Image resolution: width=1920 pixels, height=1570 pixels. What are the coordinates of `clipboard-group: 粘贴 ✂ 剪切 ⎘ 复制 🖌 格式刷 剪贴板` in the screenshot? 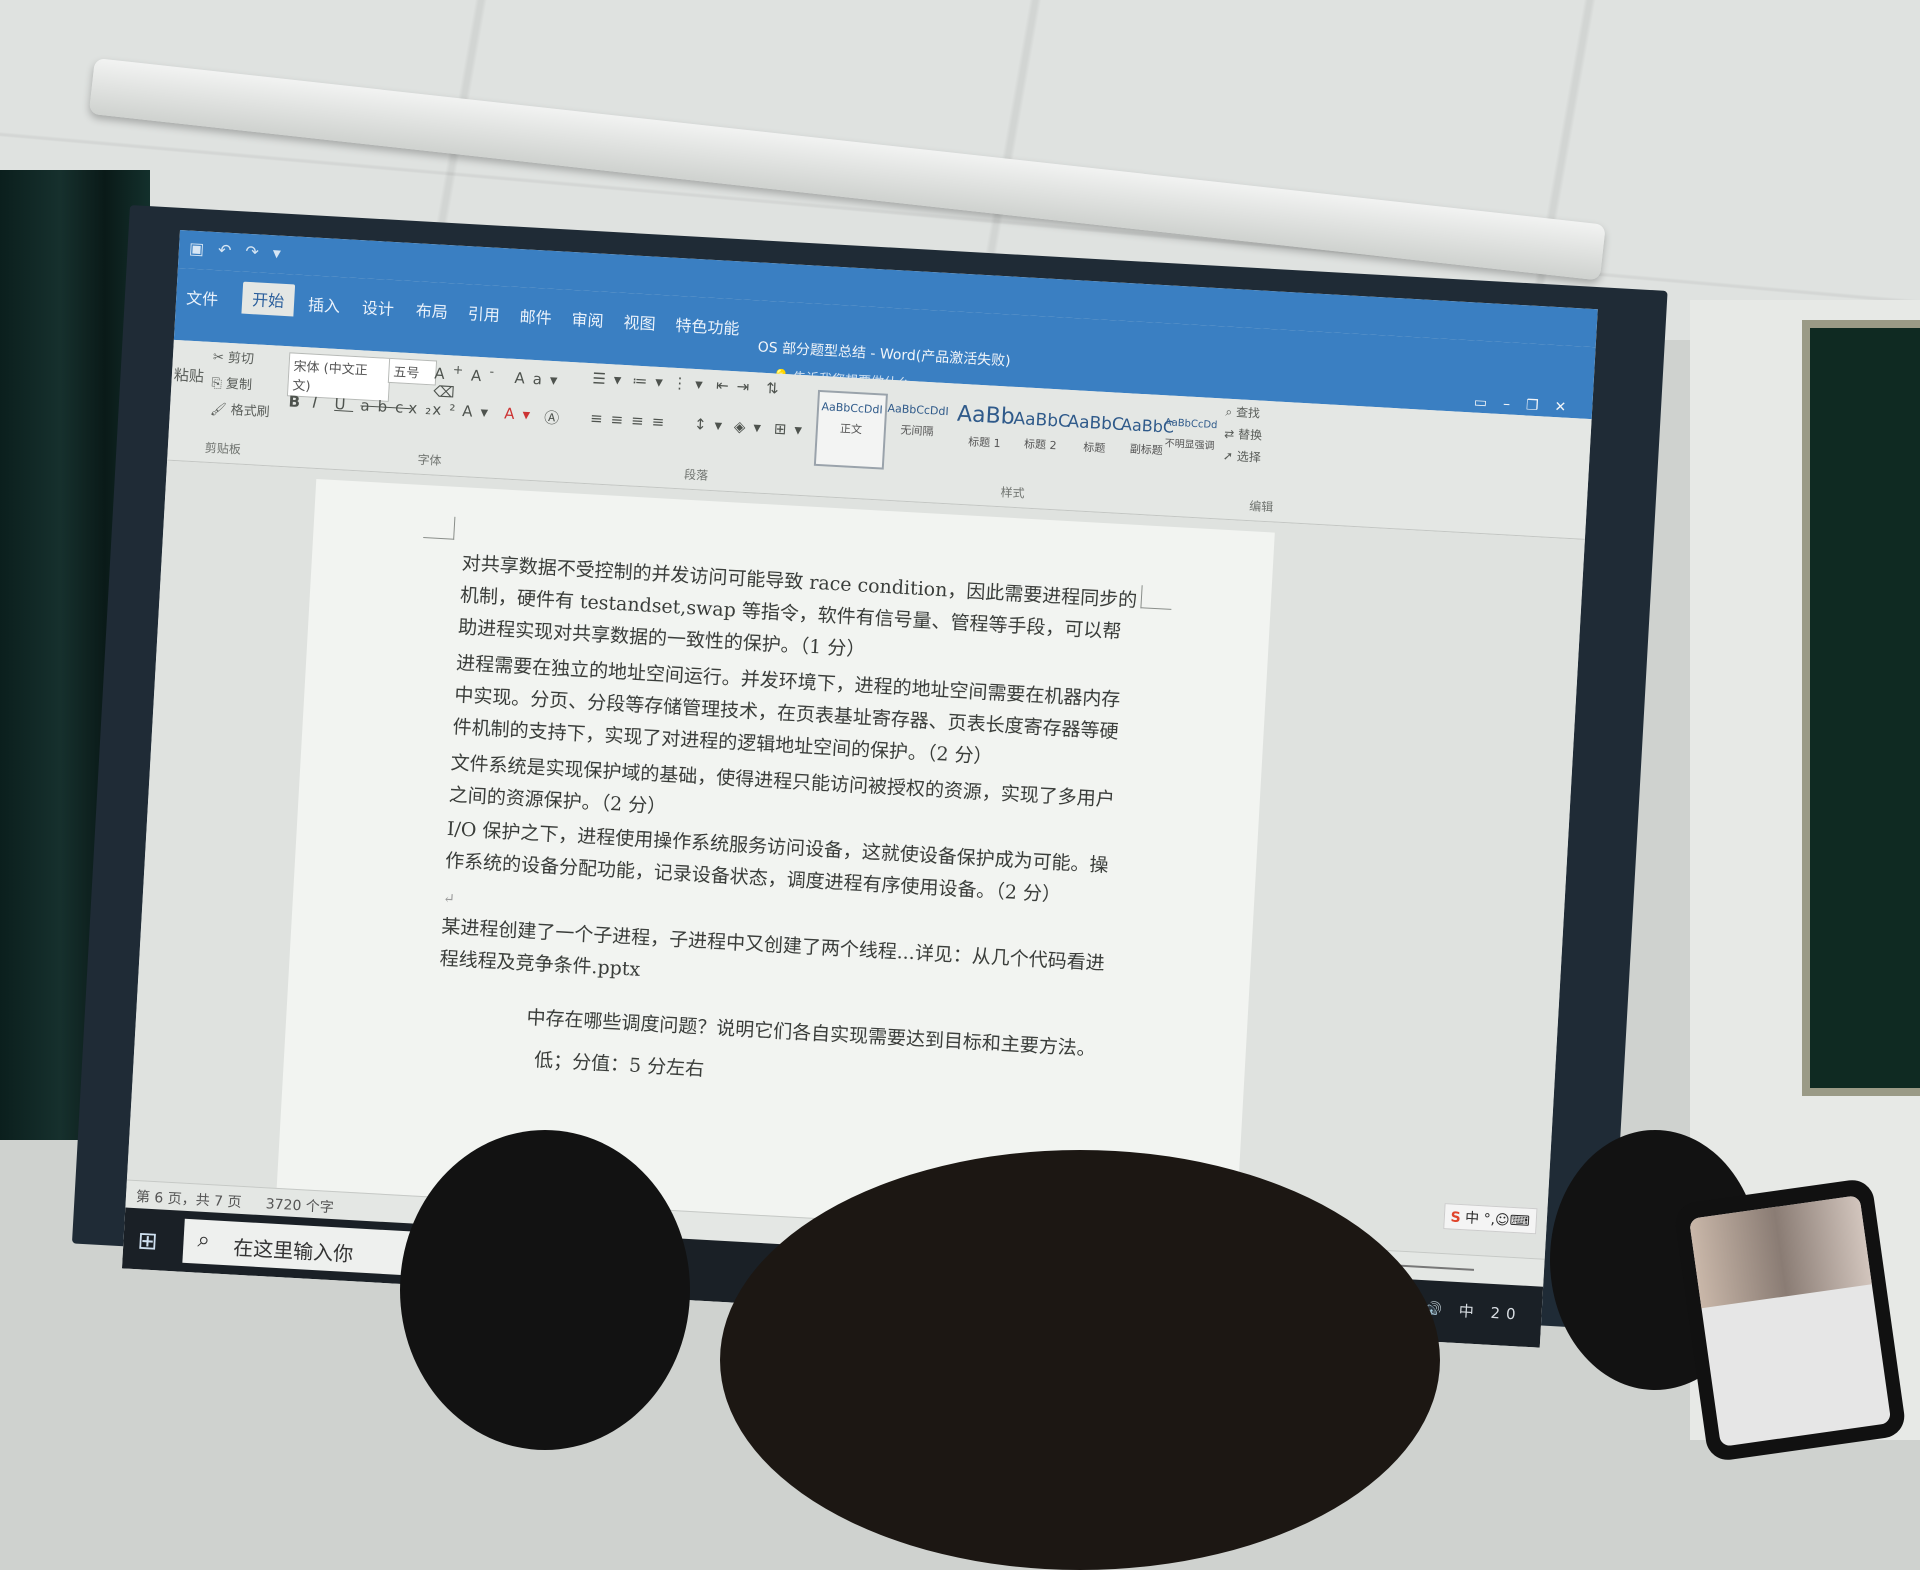 It's located at (225, 403).